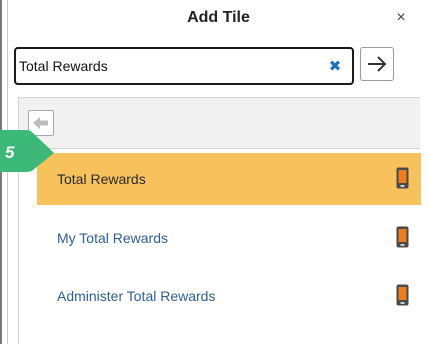 The height and width of the screenshot is (344, 429). Describe the element at coordinates (229, 179) in the screenshot. I see `result-item-total-rewards: Total Rewards` at that location.